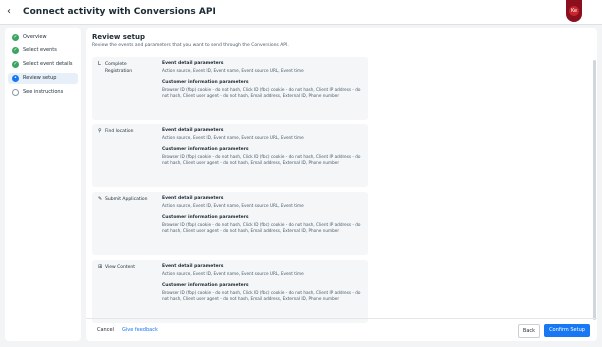  I want to click on profile-badge: Ke, so click(574, 11).